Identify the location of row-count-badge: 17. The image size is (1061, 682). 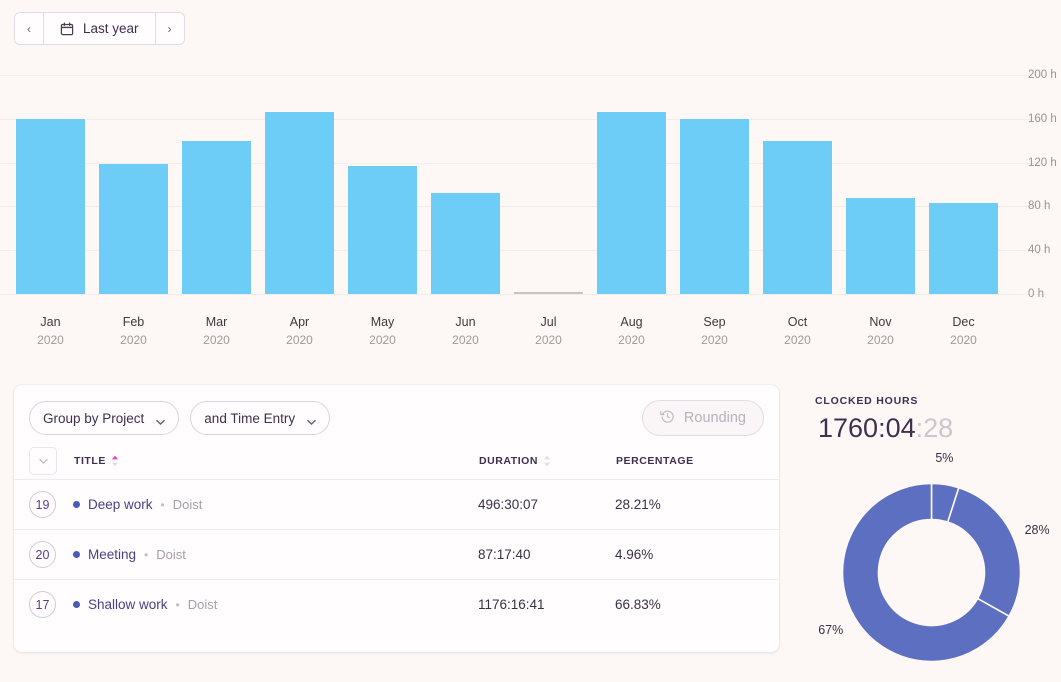
(42, 604).